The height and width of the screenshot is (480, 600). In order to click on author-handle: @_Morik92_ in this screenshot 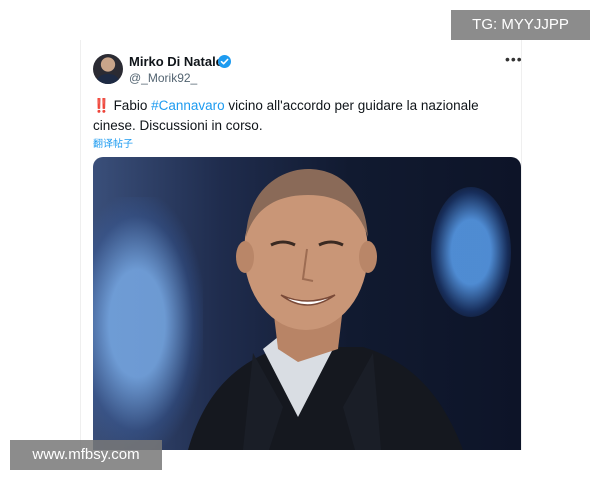, I will do `click(163, 78)`.